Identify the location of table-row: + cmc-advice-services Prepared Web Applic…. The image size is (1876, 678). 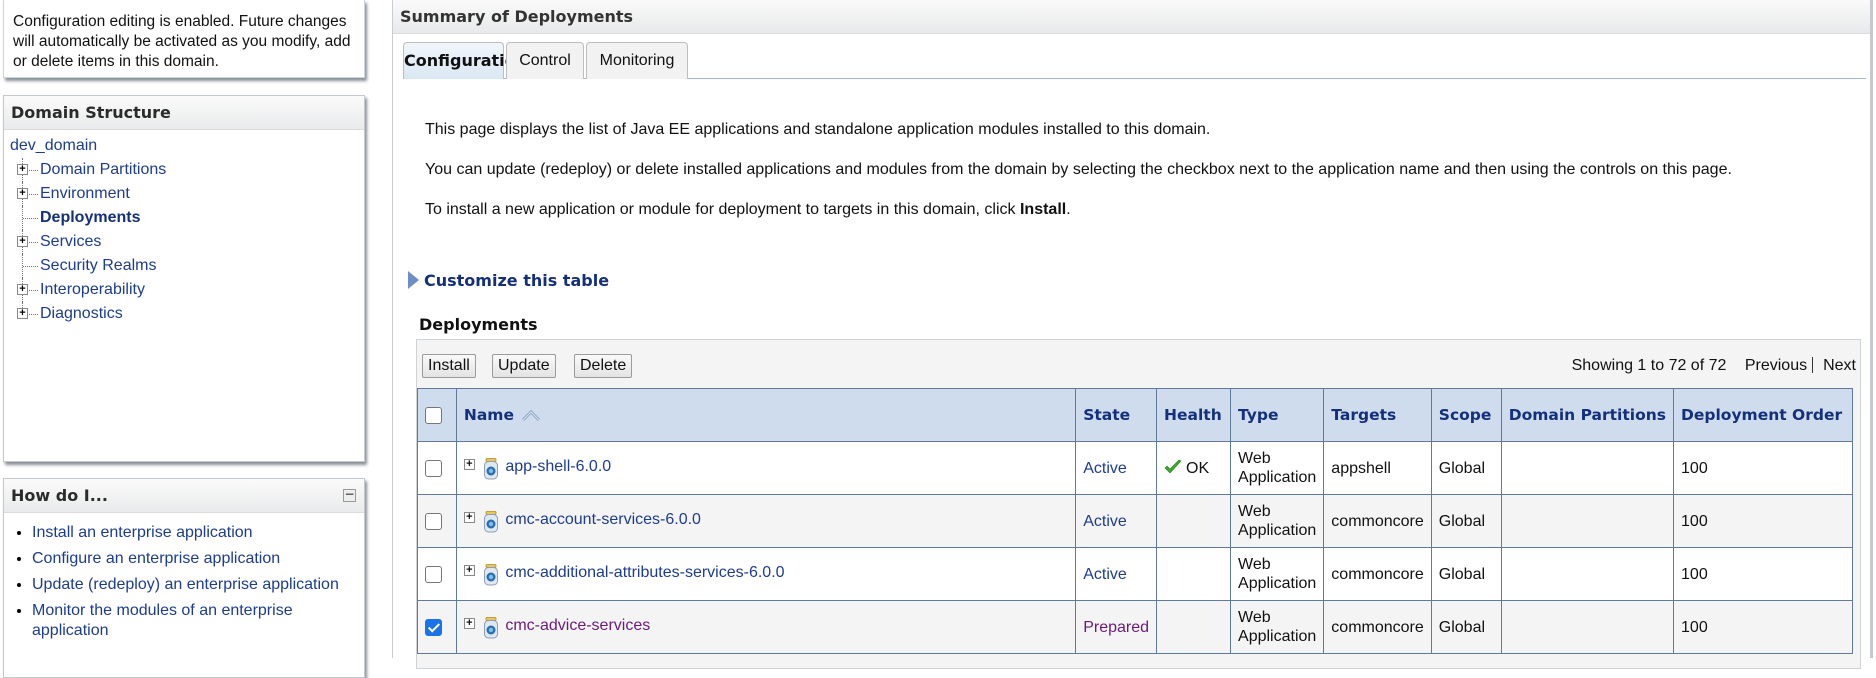
(1135, 627).